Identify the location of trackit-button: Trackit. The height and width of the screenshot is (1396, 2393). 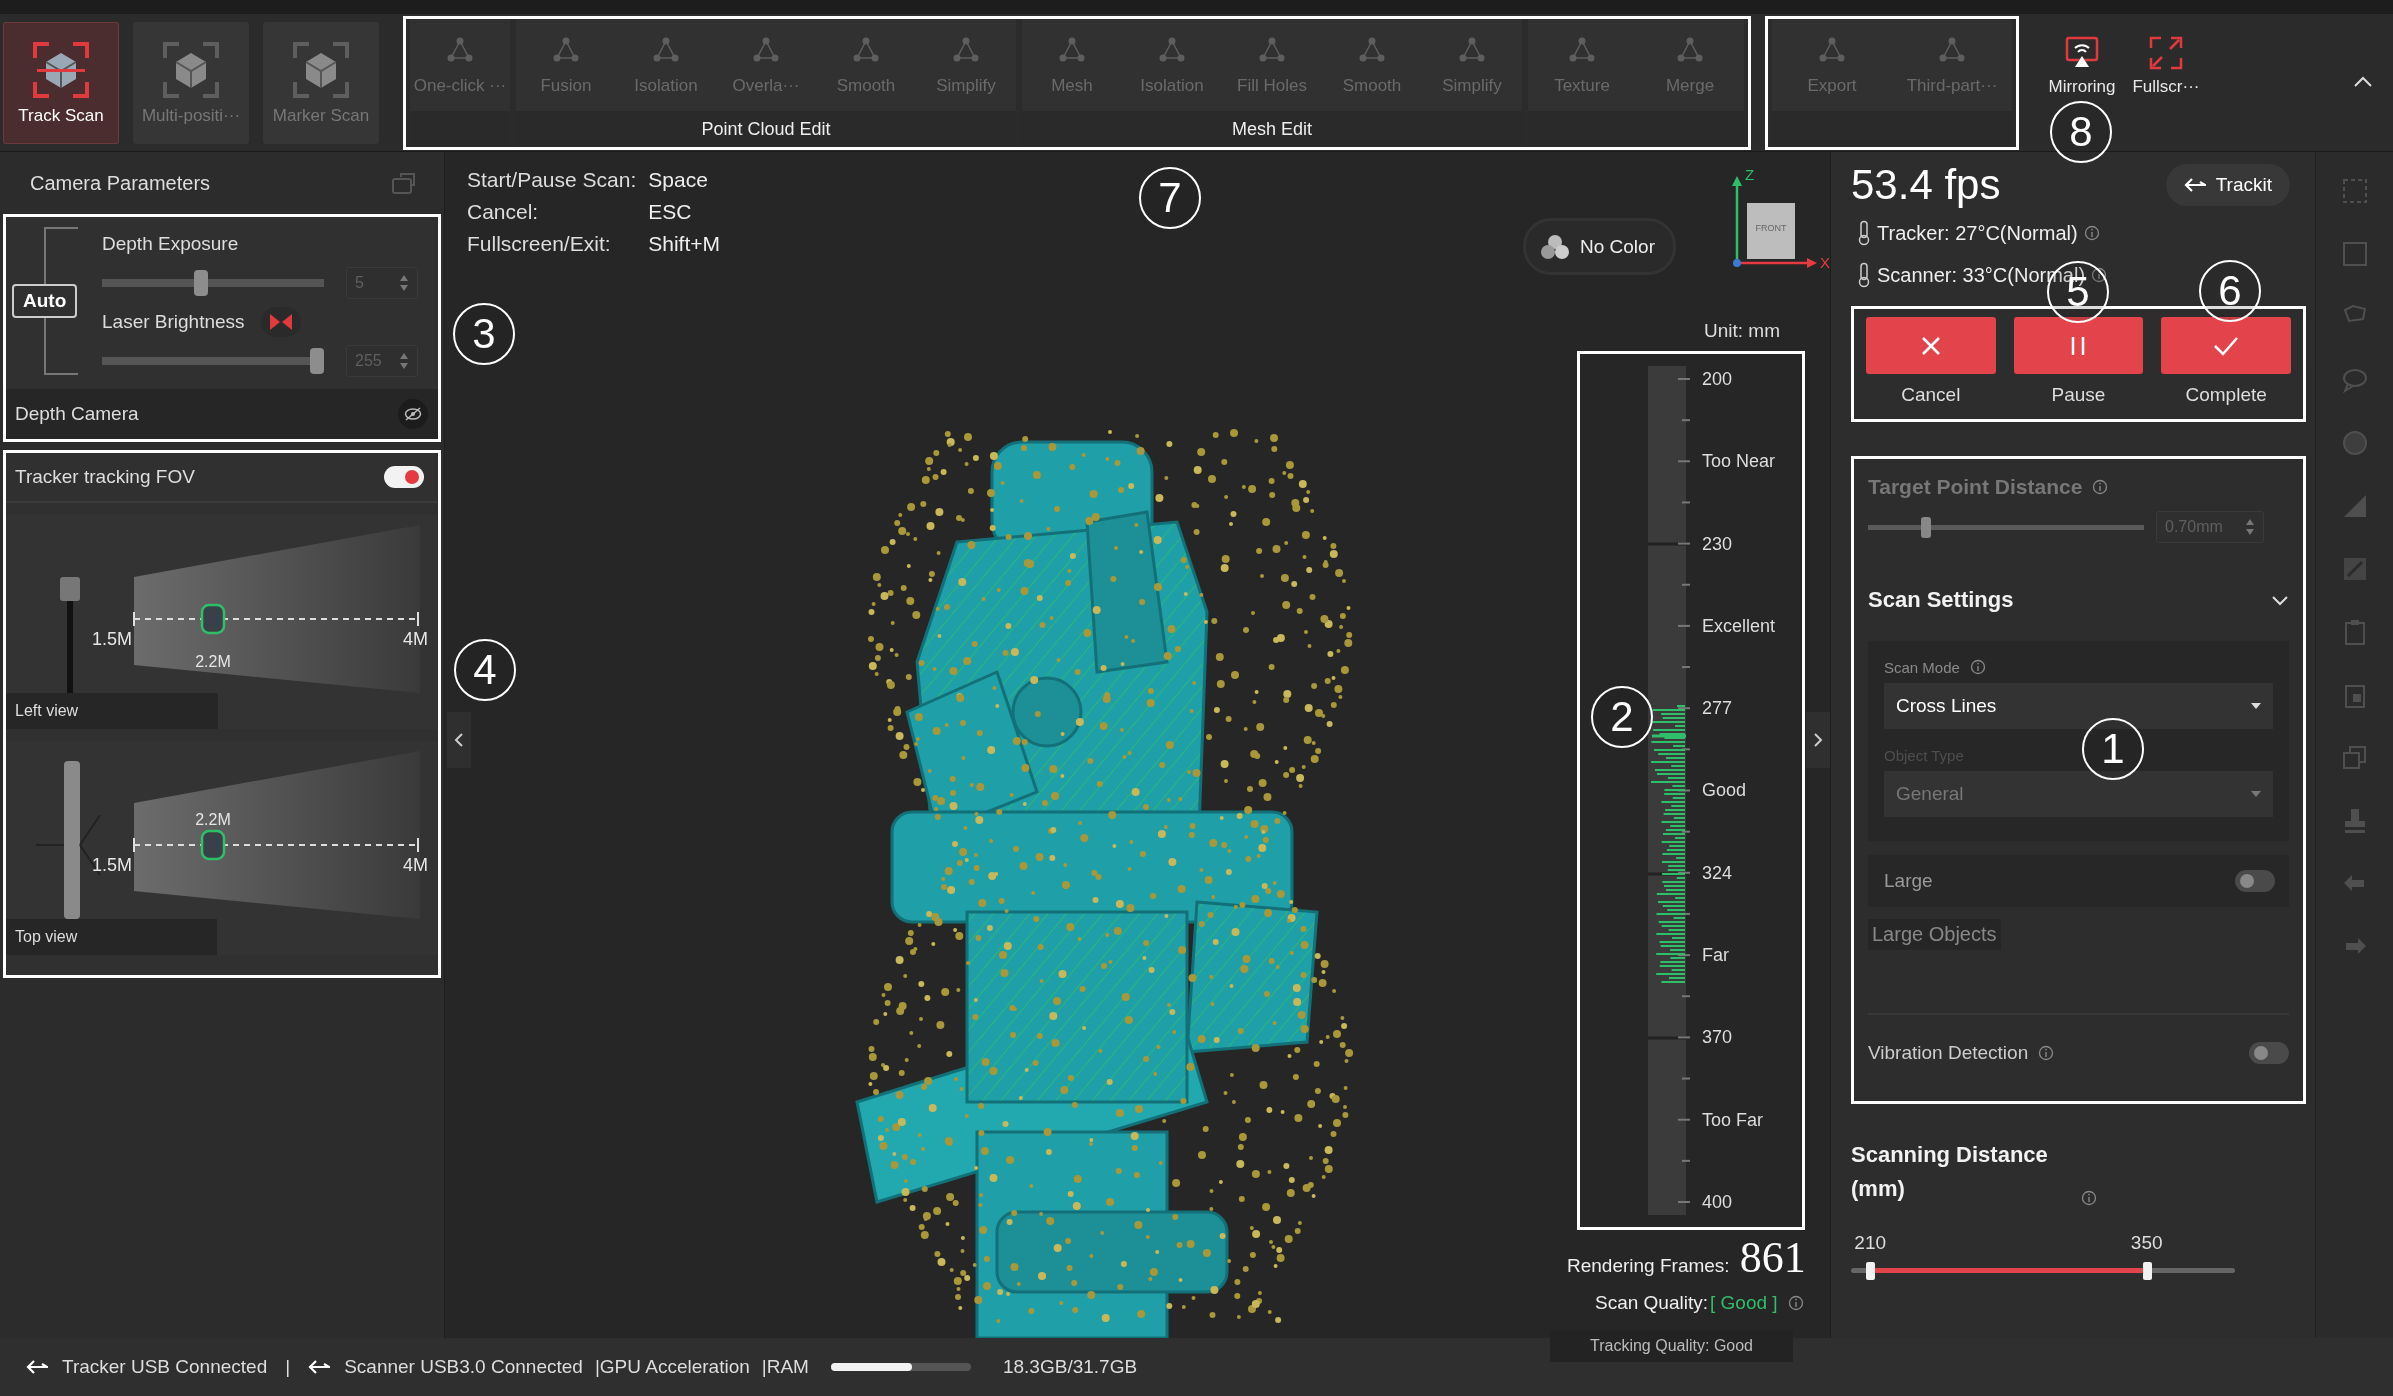
(2227, 185).